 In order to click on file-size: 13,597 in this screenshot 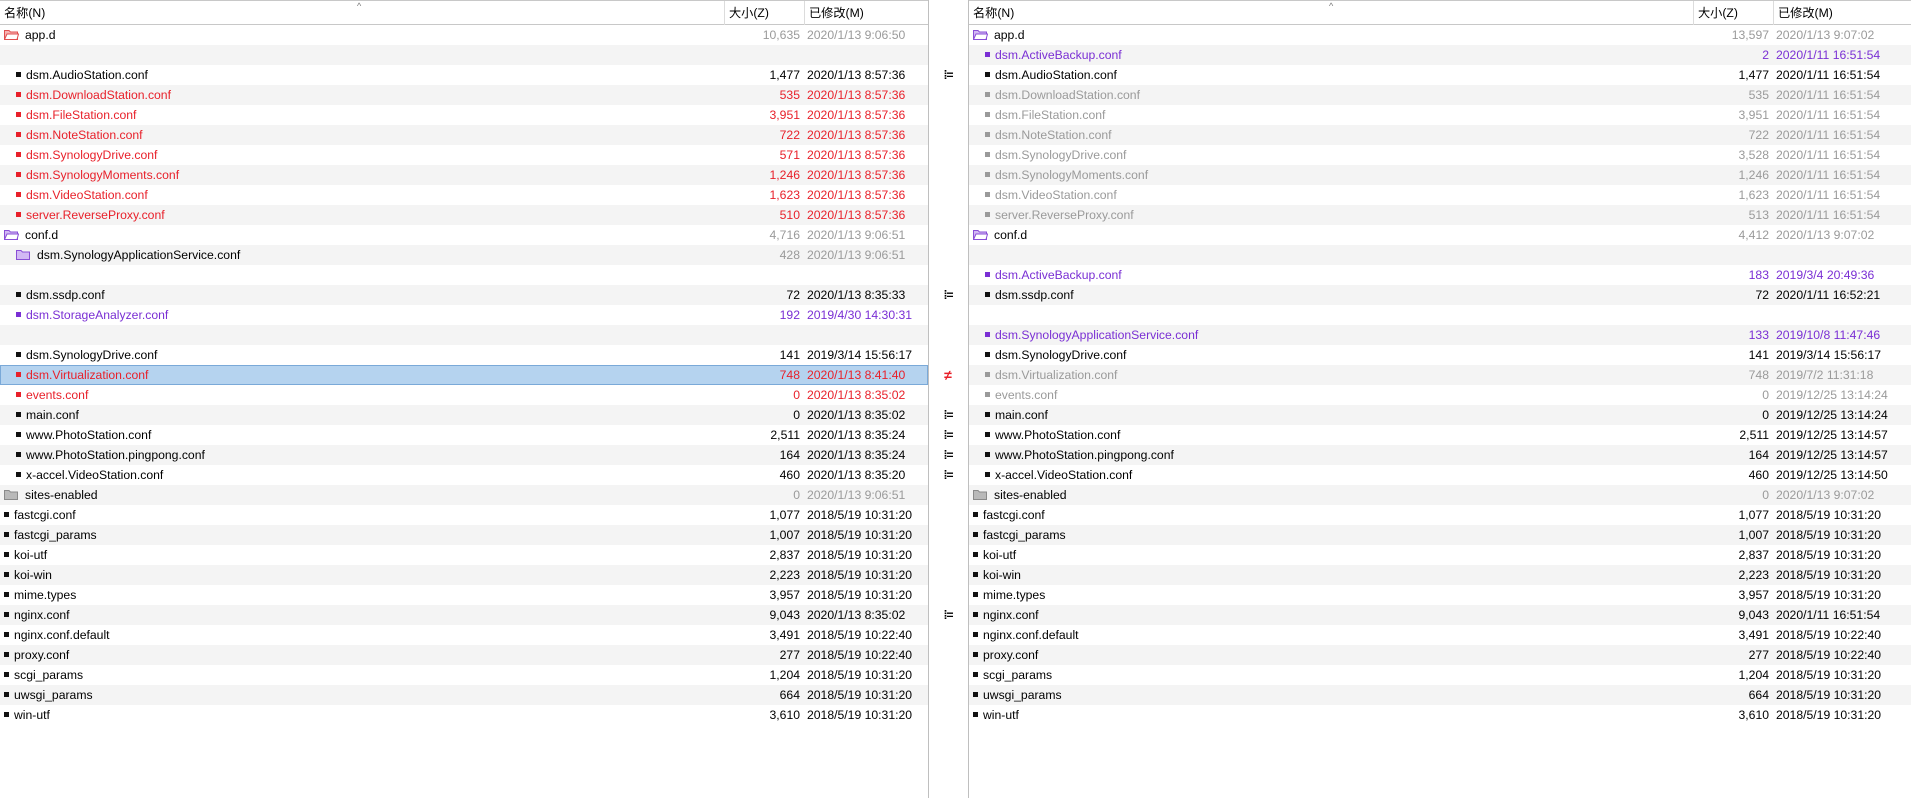, I will do `click(1750, 35)`.